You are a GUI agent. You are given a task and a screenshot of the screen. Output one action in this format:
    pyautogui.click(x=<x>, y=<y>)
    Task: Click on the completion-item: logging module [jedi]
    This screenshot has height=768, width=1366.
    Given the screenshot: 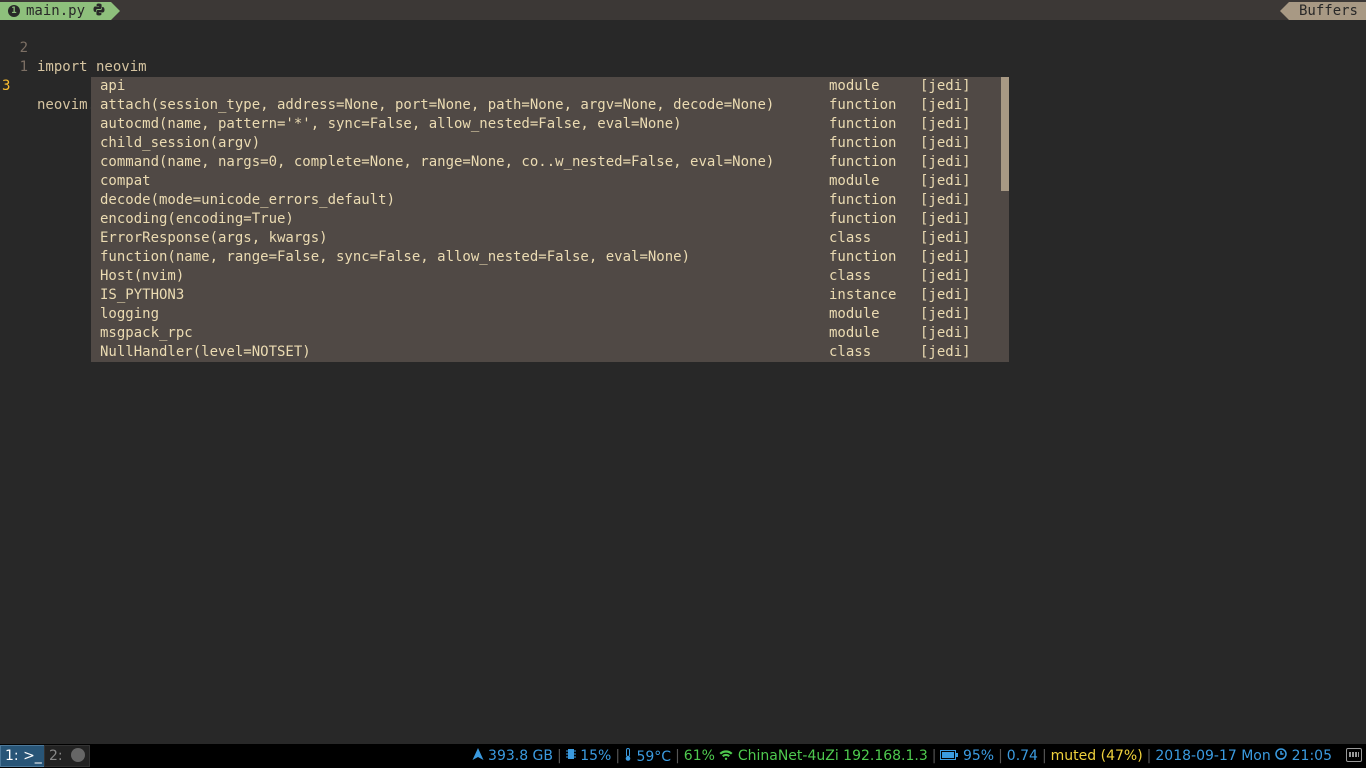 What is the action you would take?
    pyautogui.click(x=545, y=314)
    